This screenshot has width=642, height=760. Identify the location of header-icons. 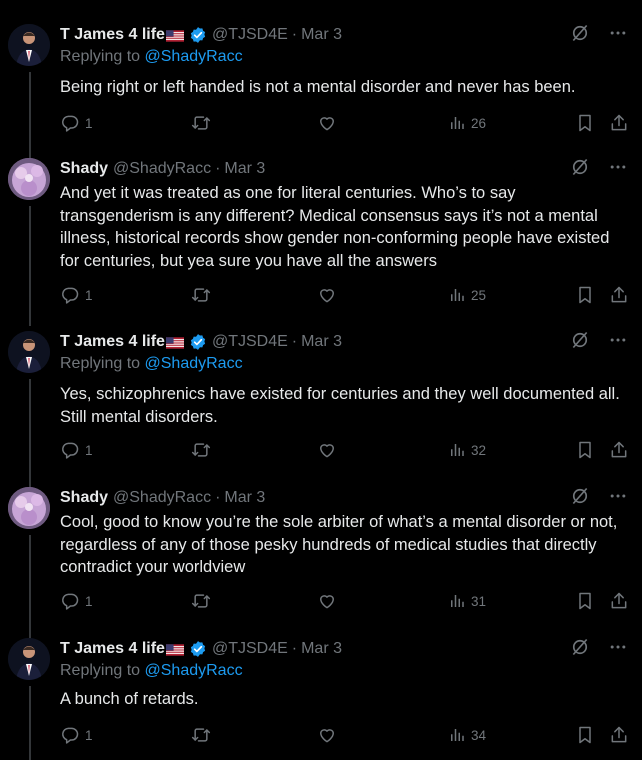
(599, 169).